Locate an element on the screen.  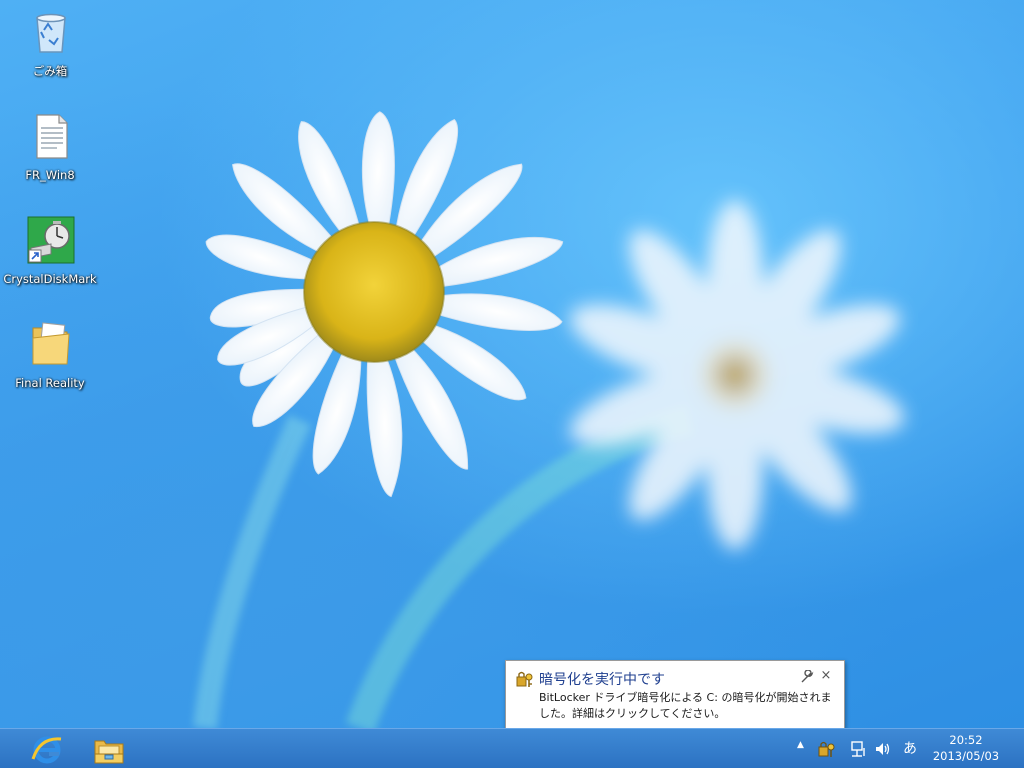
desktop-icon-crystaldiskmark: CrystalDiskMark is located at coordinates (50, 261).